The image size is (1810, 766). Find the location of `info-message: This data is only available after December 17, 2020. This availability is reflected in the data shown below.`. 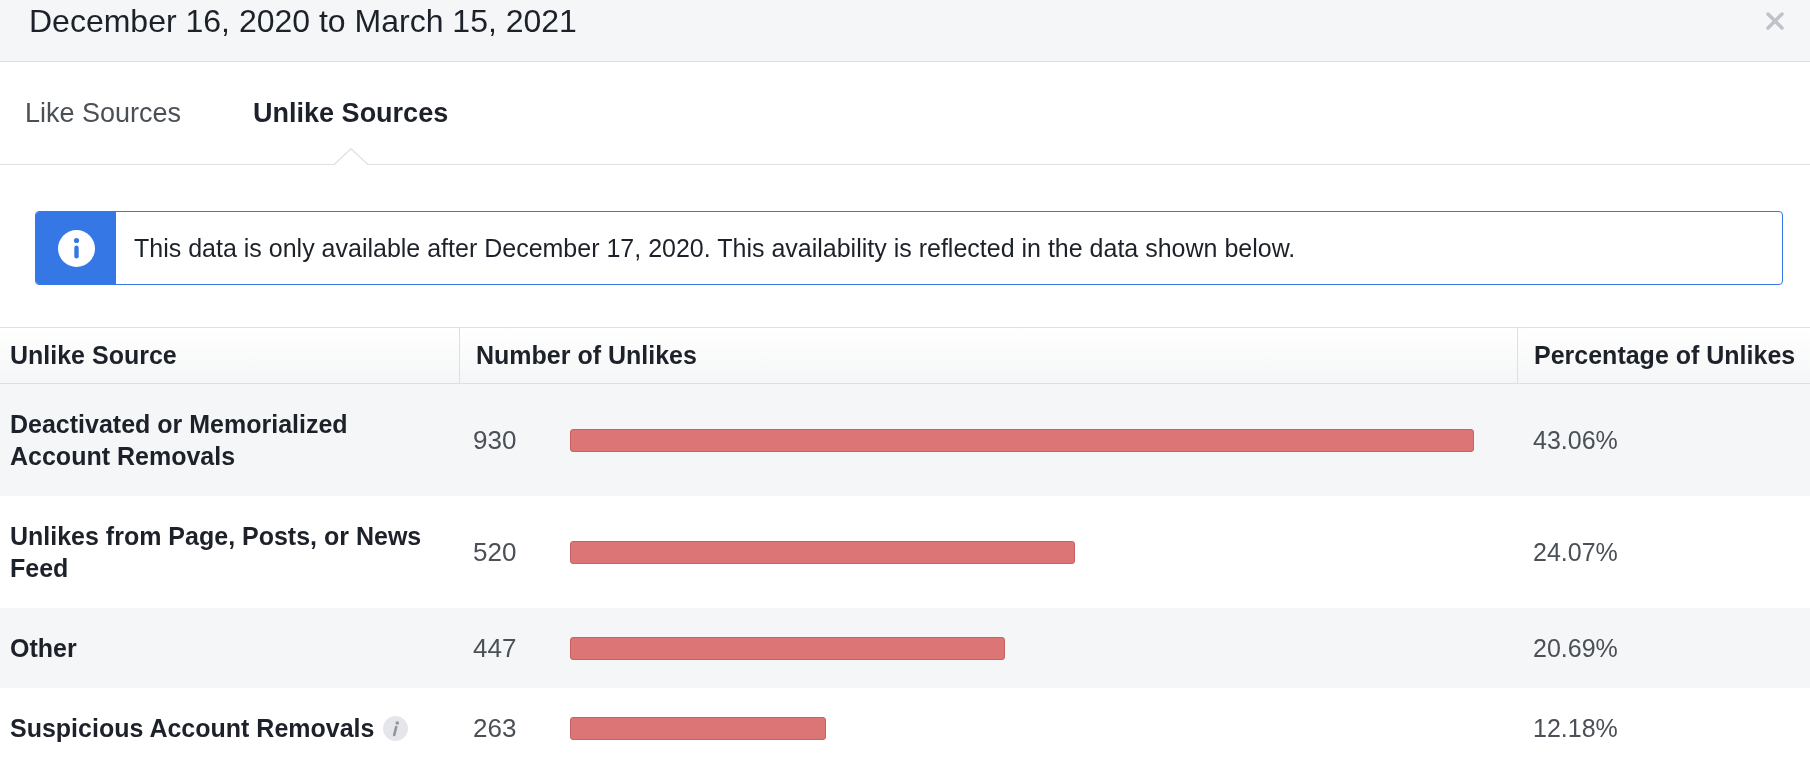

info-message: This data is only available after December 17, 2020. This availability is reflected in the data shown below. is located at coordinates (714, 248).